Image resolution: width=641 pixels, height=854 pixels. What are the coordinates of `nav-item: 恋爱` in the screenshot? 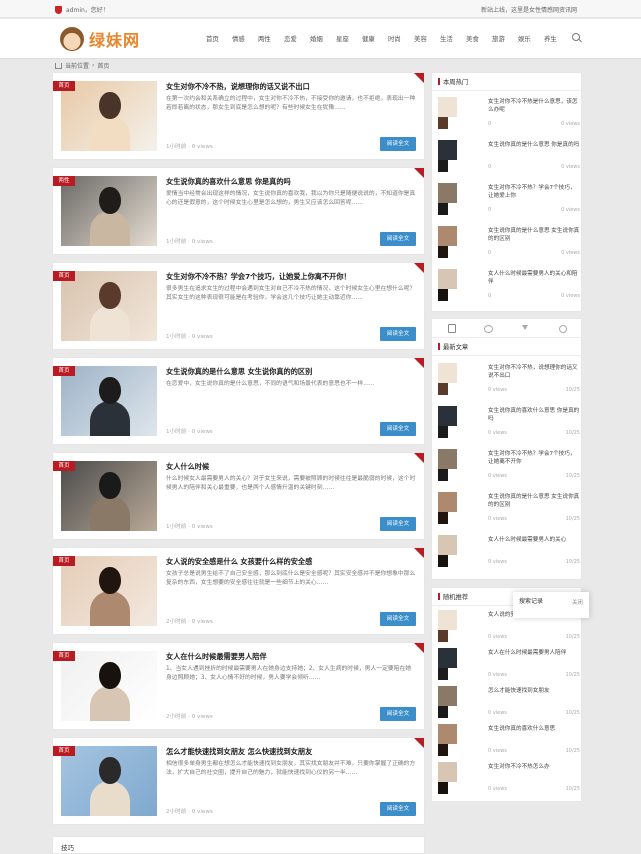 It's located at (297, 38).